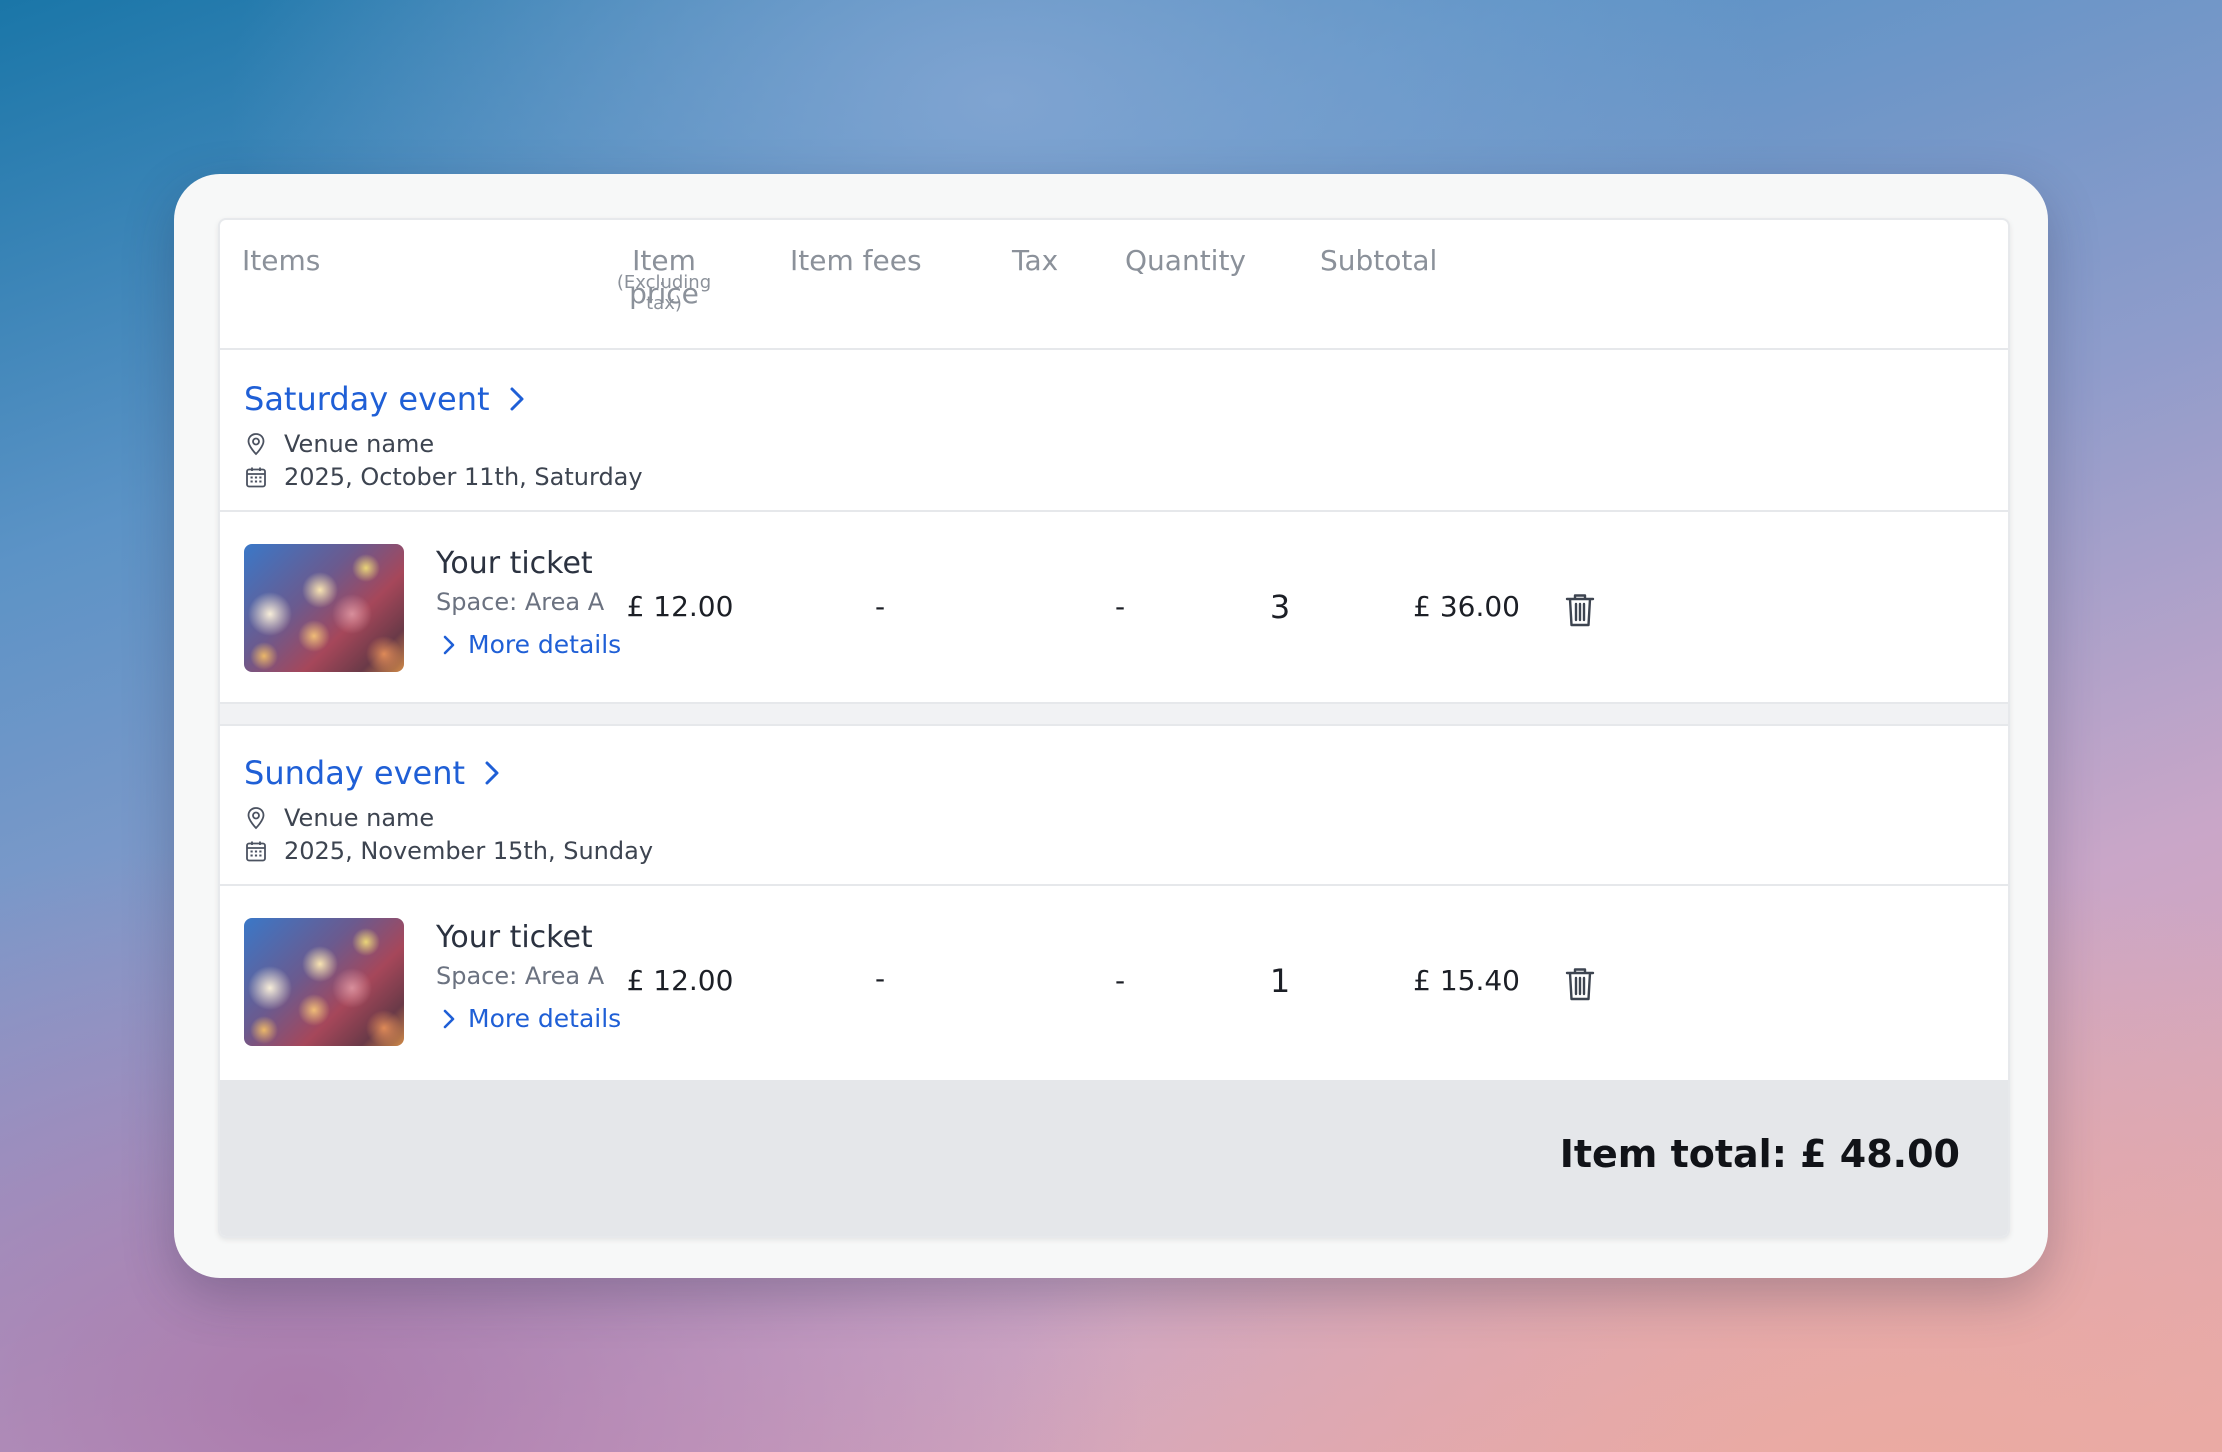 Image resolution: width=2222 pixels, height=1452 pixels. Describe the element at coordinates (1379, 260) in the screenshot. I see `header-subtotal: Subtotal` at that location.